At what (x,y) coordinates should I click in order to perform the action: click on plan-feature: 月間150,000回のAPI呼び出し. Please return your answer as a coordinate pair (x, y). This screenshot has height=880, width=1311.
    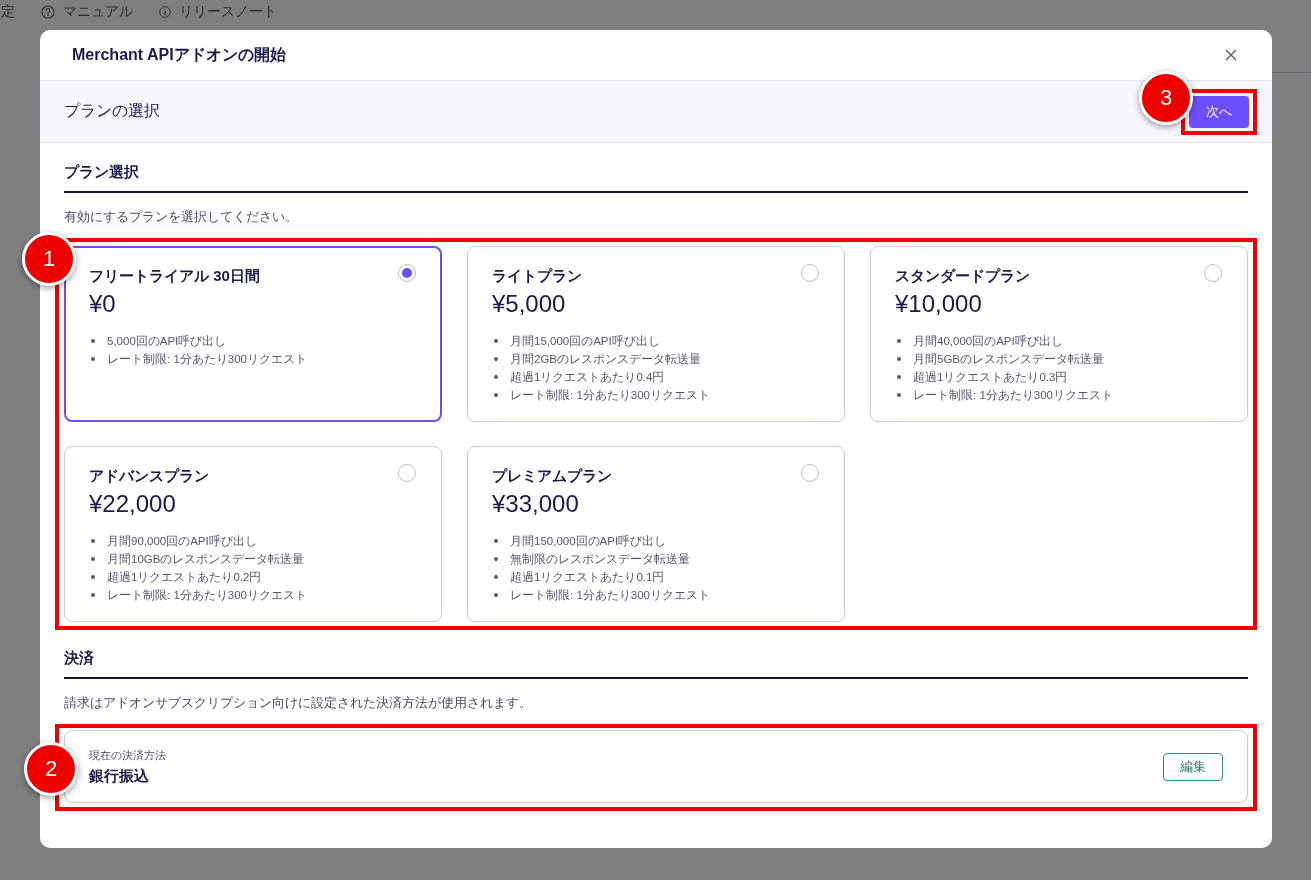
    Looking at the image, I should click on (588, 541).